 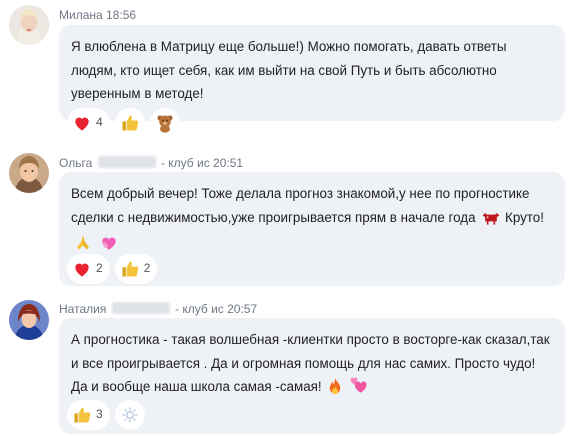 What do you see at coordinates (335, 390) in the screenshot?
I see `fire-icon` at bounding box center [335, 390].